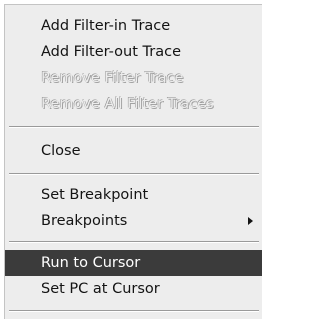  What do you see at coordinates (133, 221) in the screenshot?
I see `menu-item-breakpoints: Breakpoints` at bounding box center [133, 221].